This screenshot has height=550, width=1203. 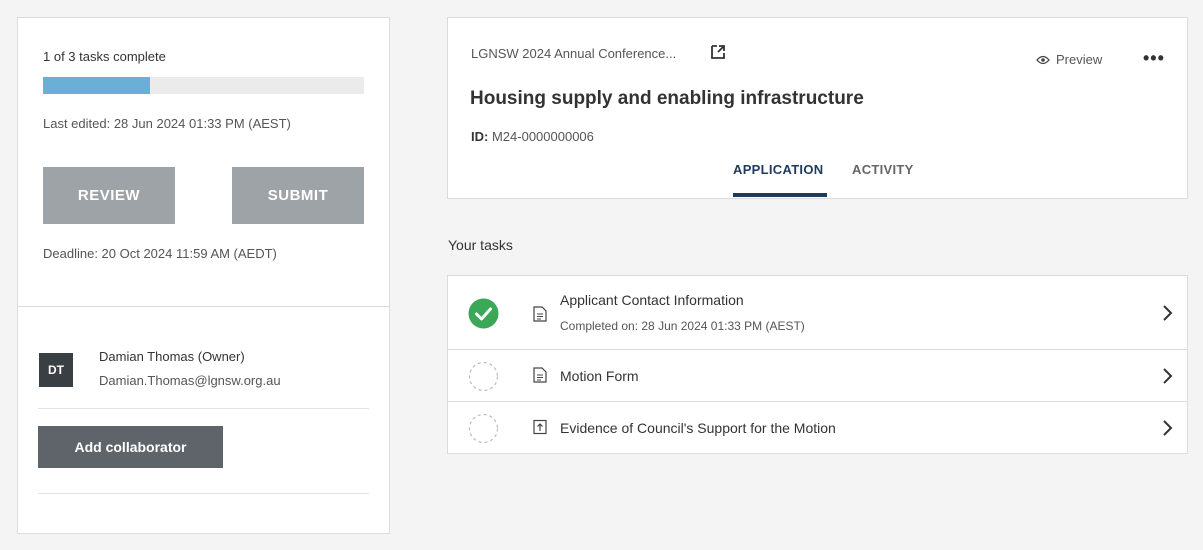 What do you see at coordinates (718, 52) in the screenshot?
I see `external-link-icon` at bounding box center [718, 52].